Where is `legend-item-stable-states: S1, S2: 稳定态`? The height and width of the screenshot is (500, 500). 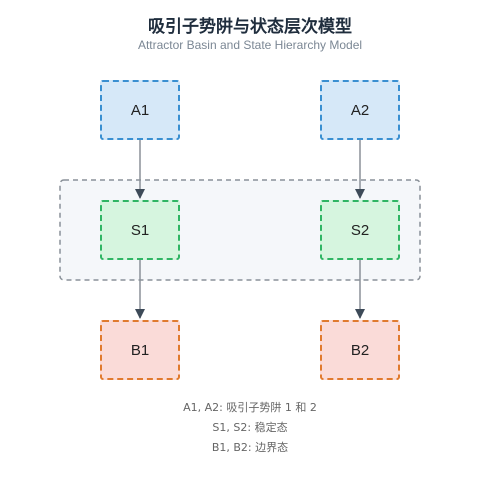
legend-item-stable-states: S1, S2: 稳定态 is located at coordinates (250, 427).